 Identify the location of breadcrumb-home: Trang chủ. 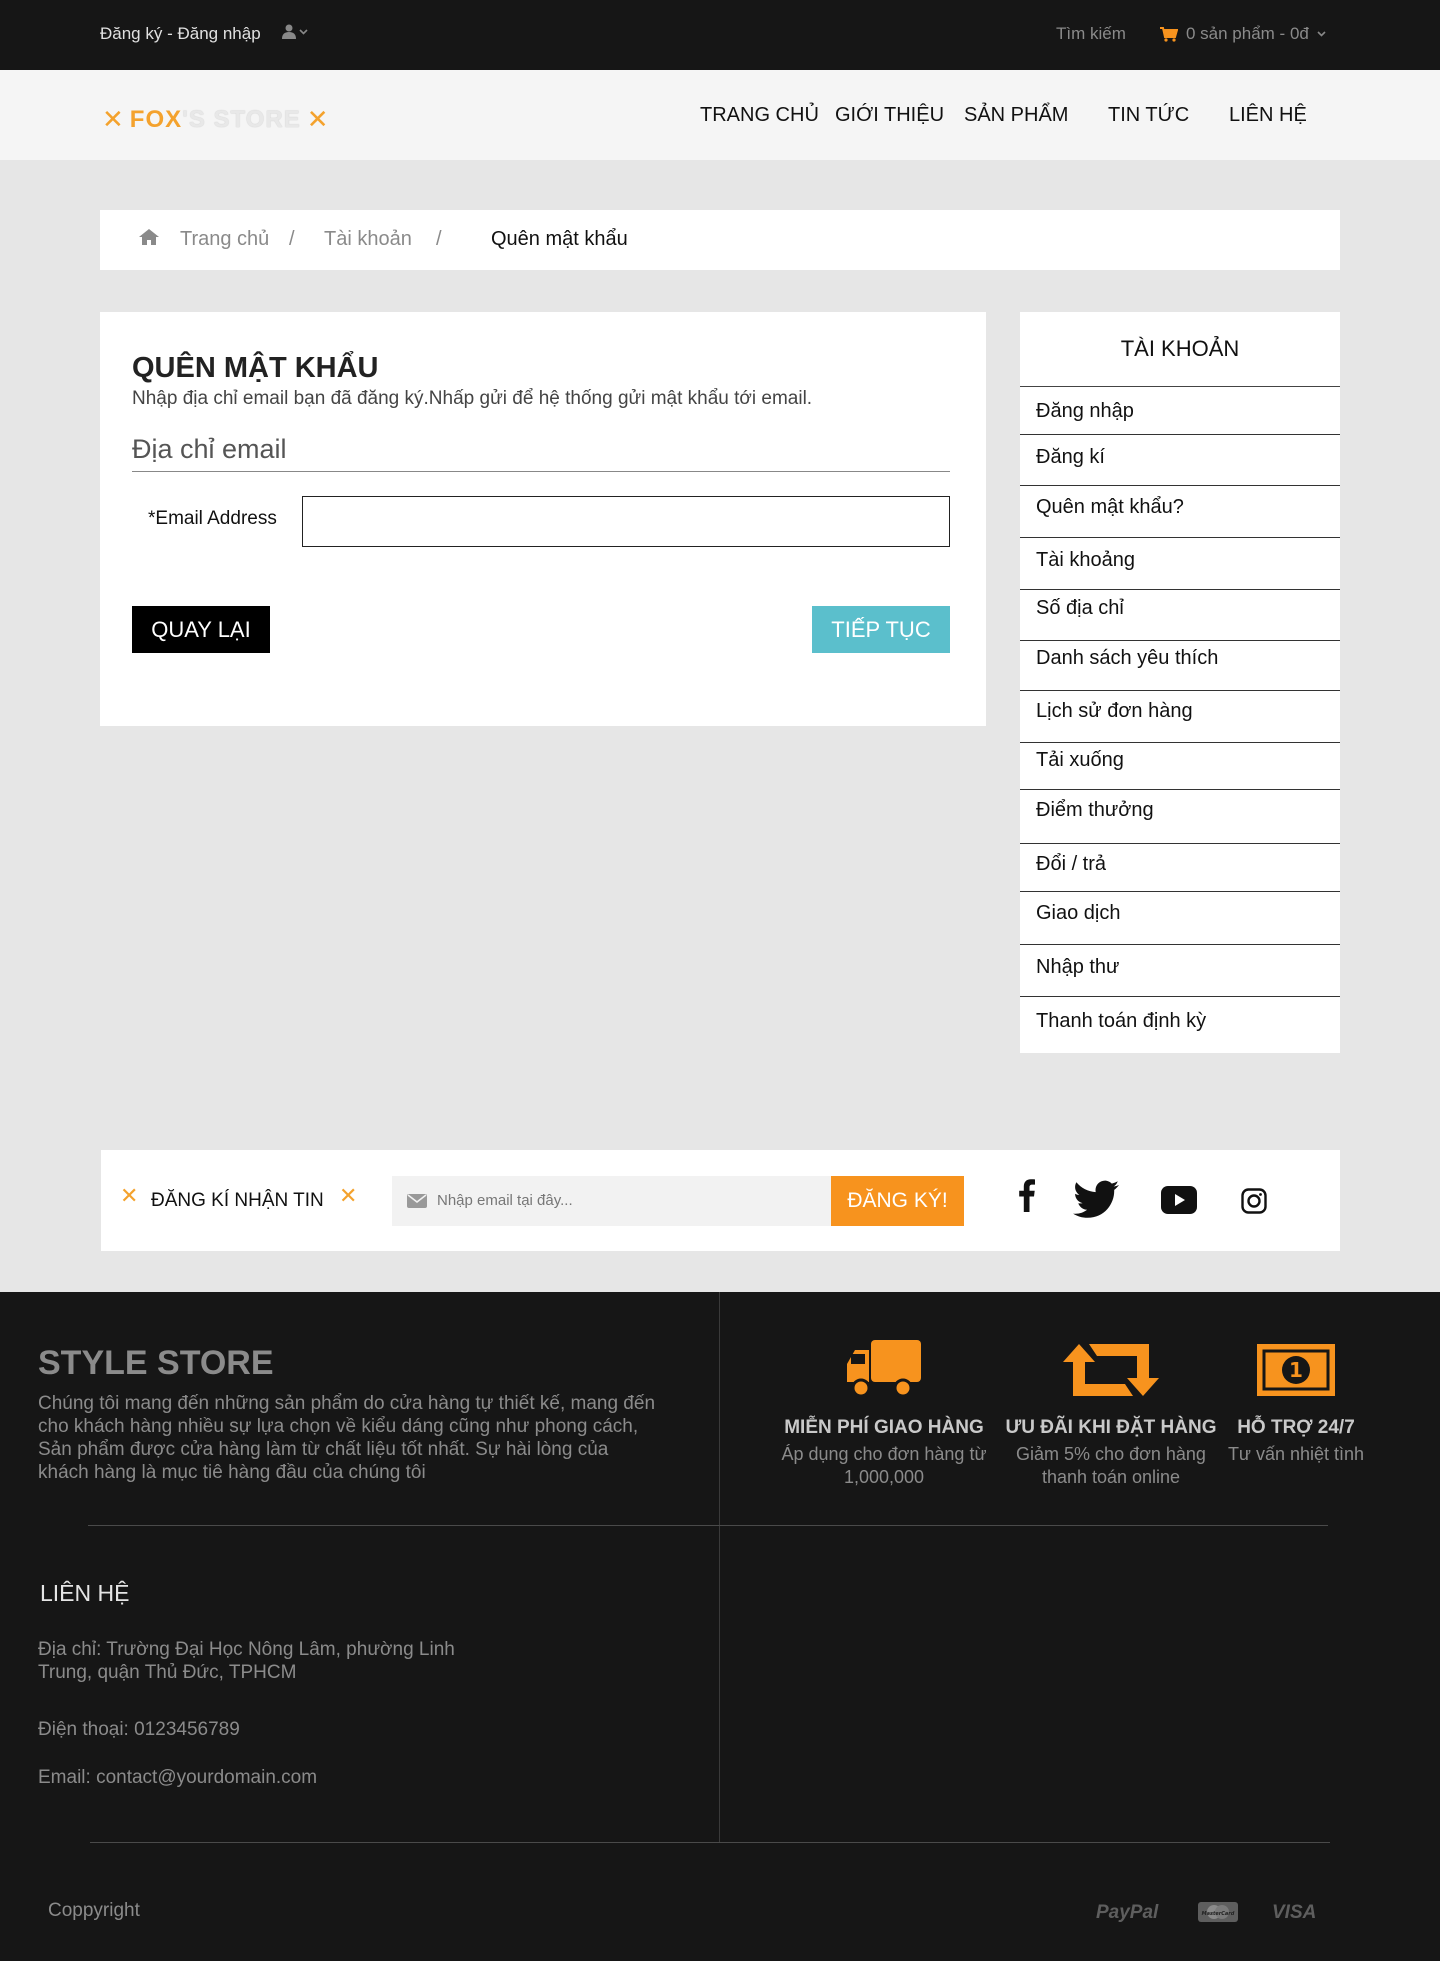
(224, 239).